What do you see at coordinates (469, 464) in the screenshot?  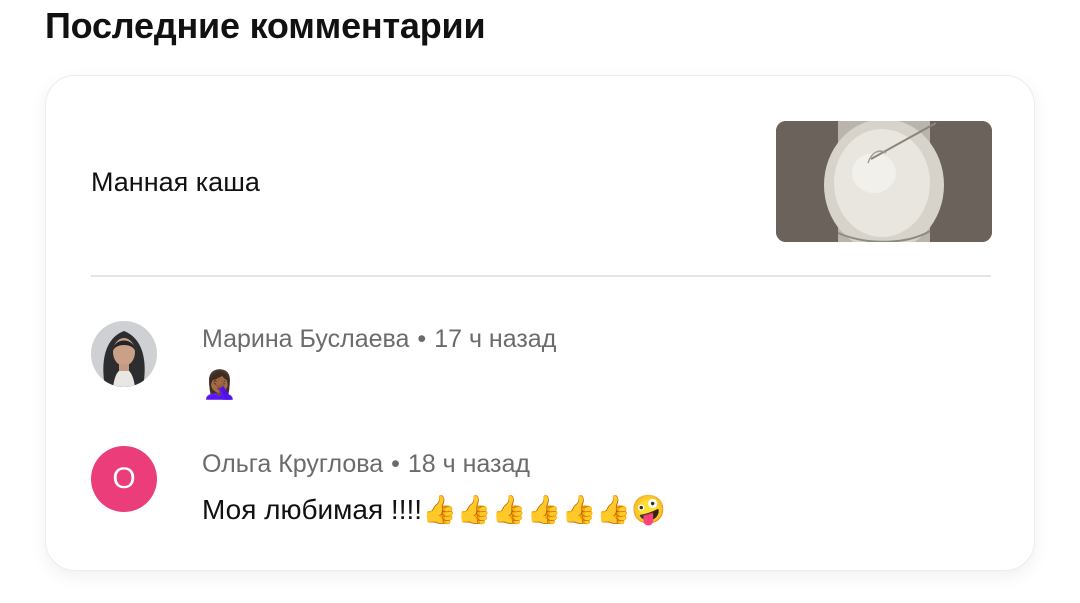 I see `comment-time: 18 ч назад` at bounding box center [469, 464].